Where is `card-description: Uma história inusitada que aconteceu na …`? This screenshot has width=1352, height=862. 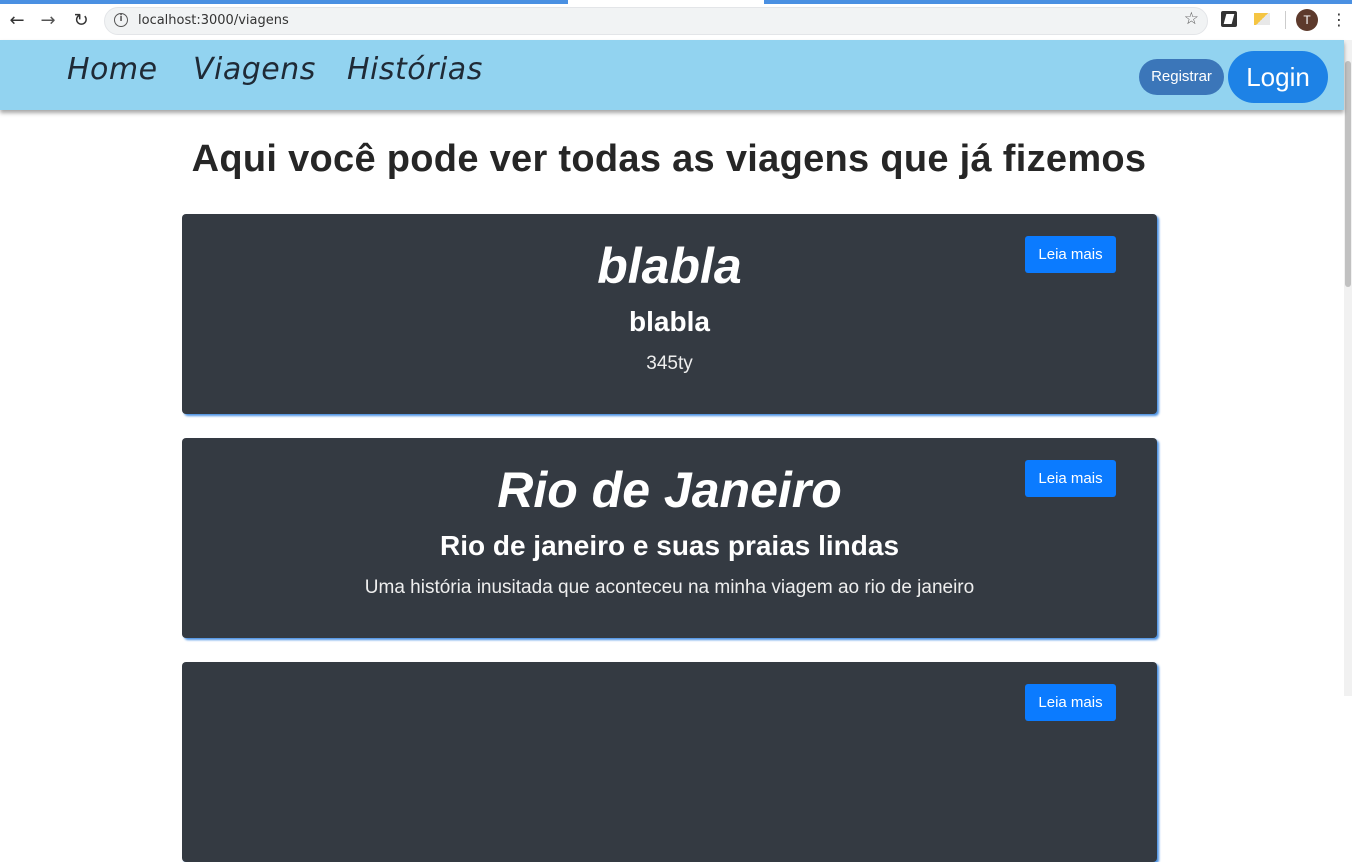
card-description: Uma história inusitada que aconteceu na … is located at coordinates (669, 587).